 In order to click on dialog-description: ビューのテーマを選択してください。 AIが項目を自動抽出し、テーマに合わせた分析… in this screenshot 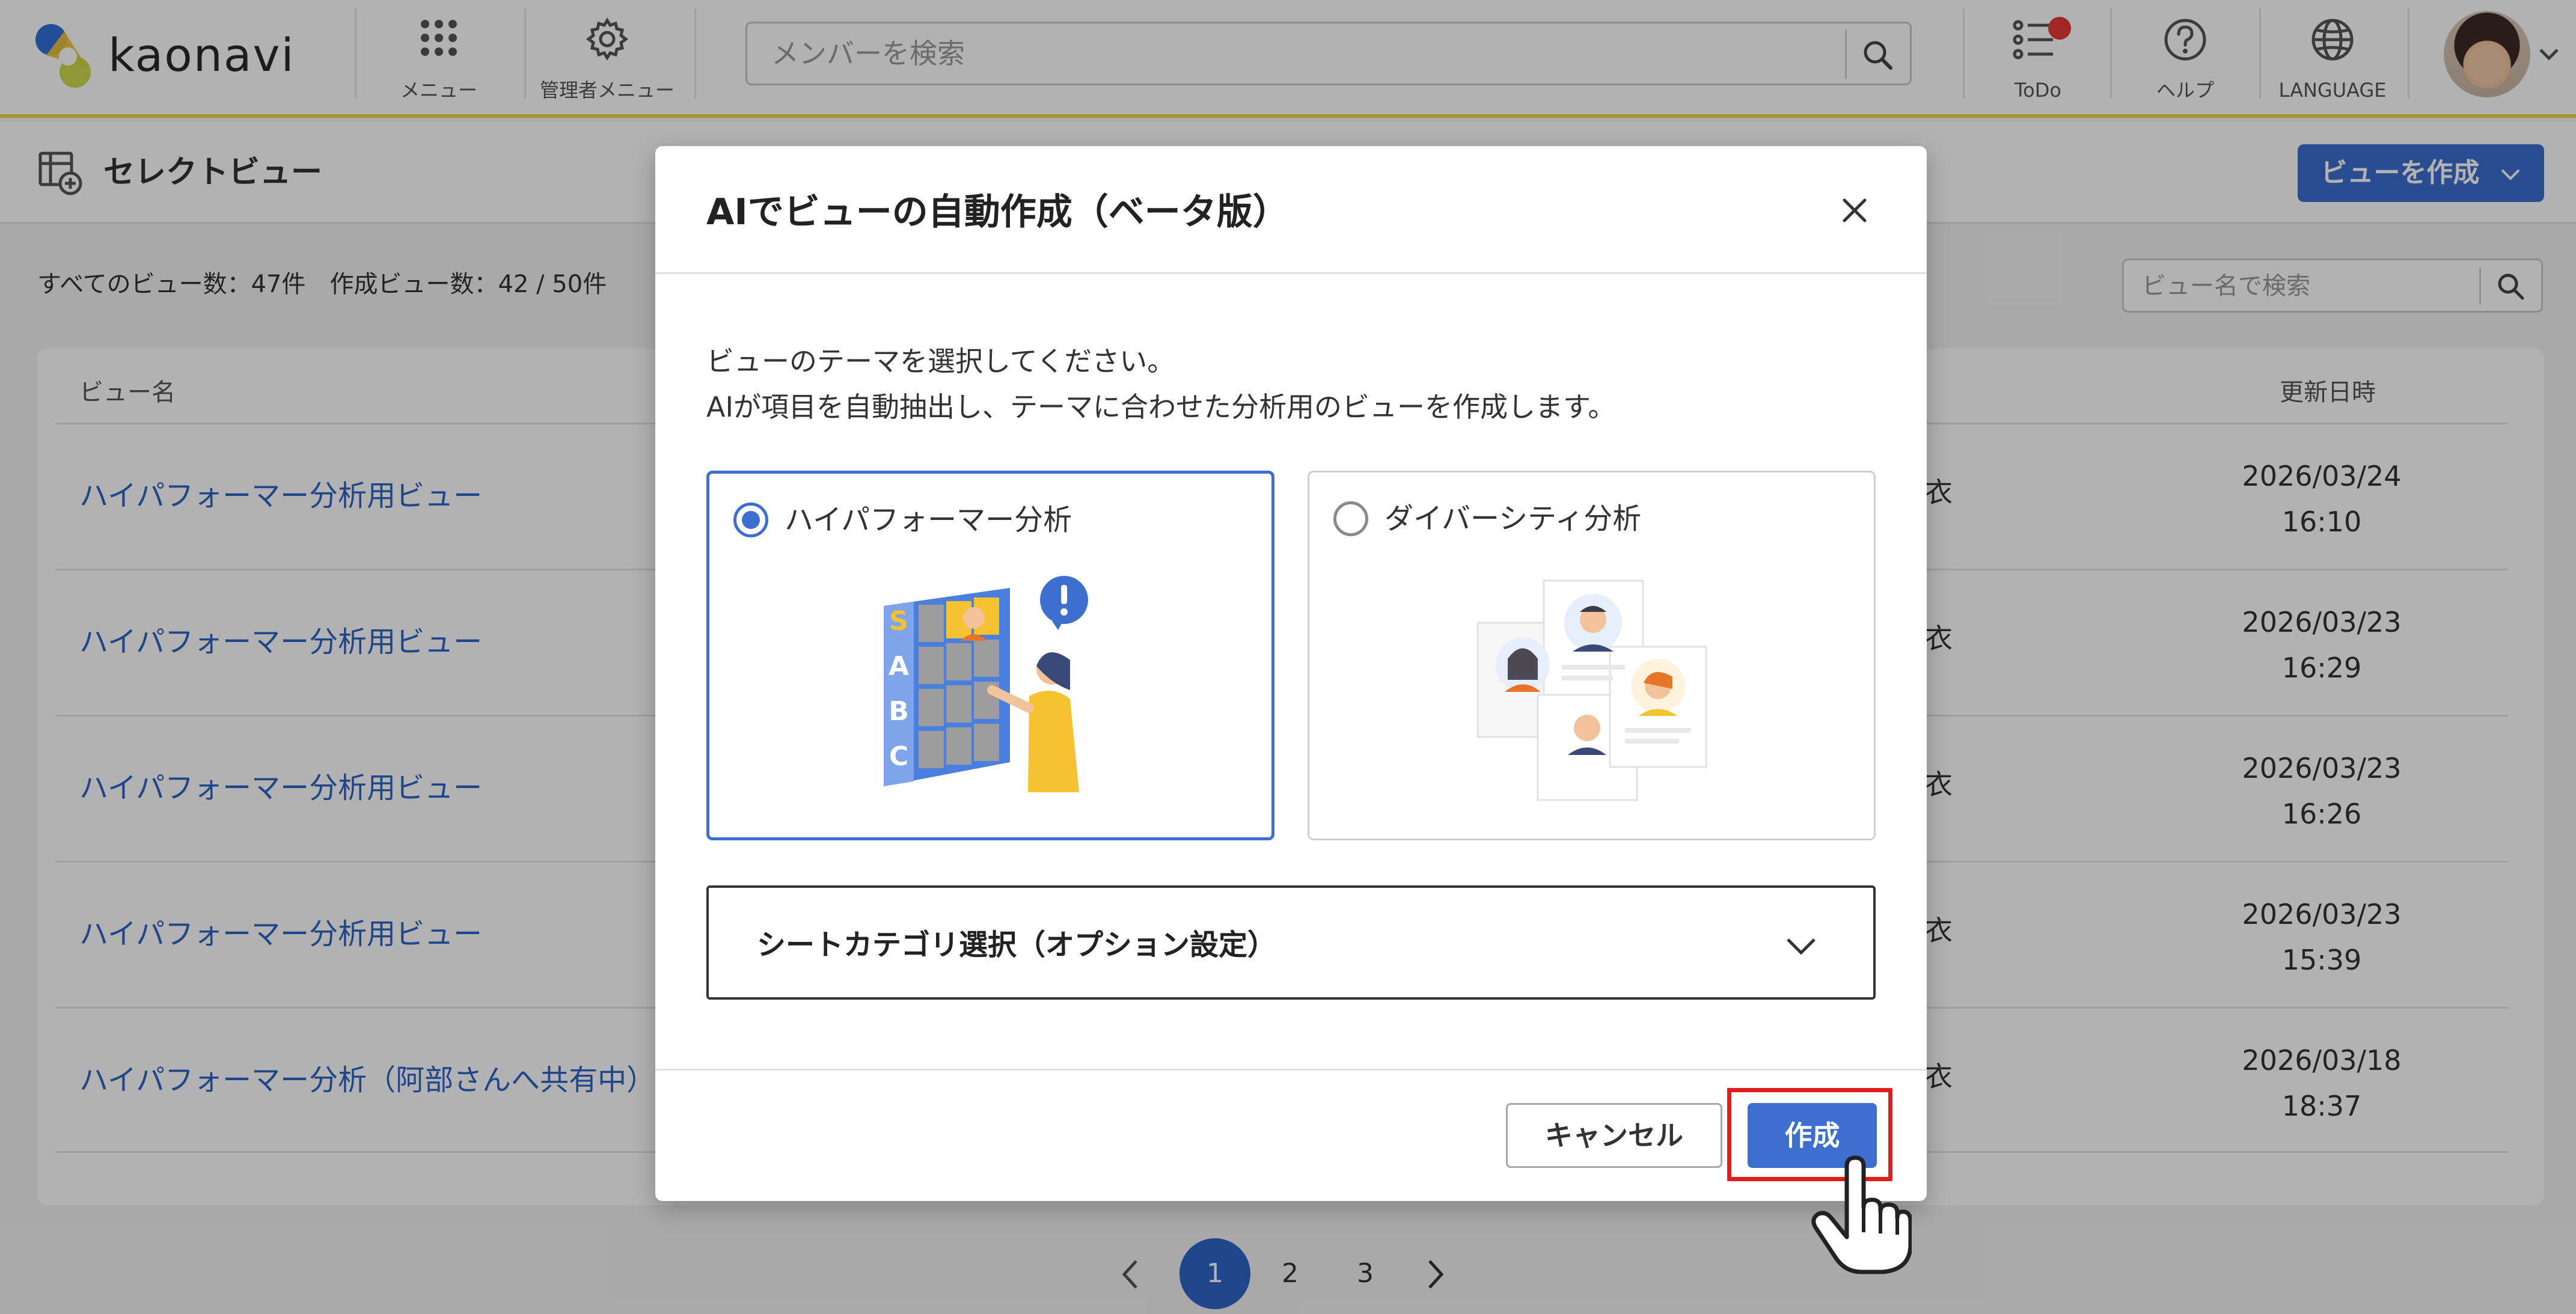, I will do `click(1160, 384)`.